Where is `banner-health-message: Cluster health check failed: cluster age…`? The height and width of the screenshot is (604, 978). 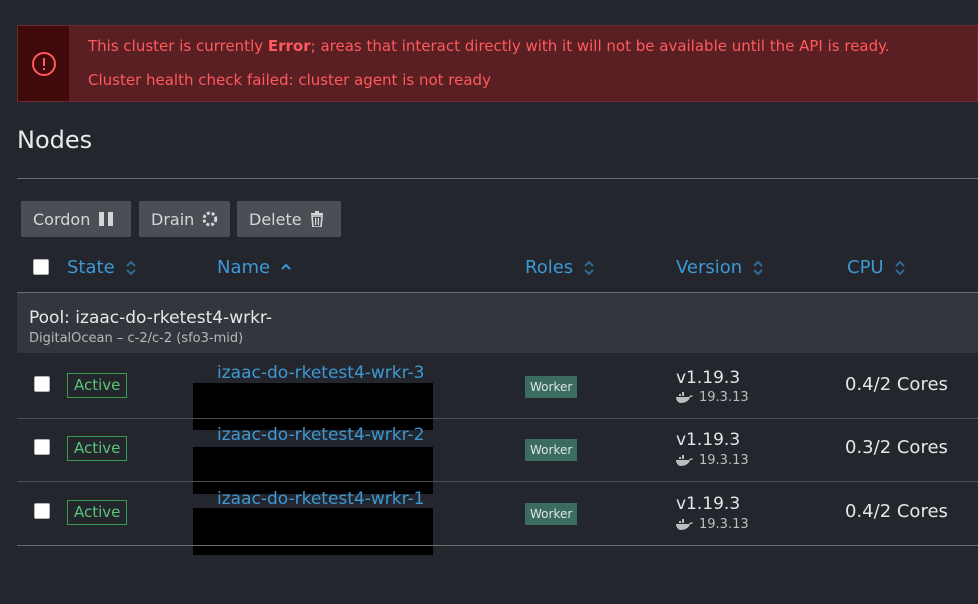
banner-health-message: Cluster health check failed: cluster age… is located at coordinates (289, 80).